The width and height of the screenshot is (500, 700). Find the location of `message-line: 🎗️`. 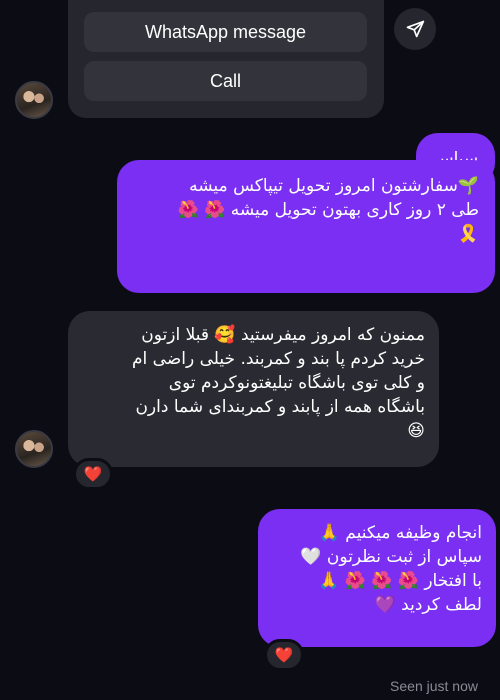

message-line: 🎗️ is located at coordinates (468, 234).